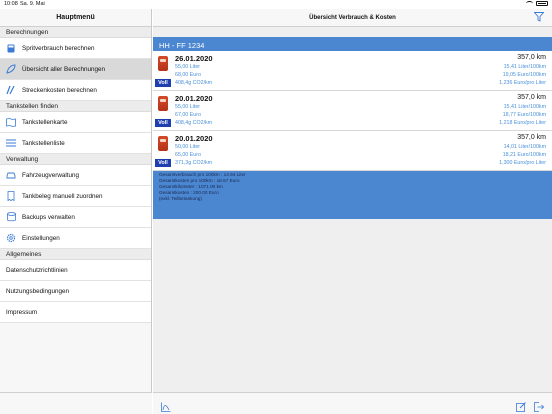 The width and height of the screenshot is (552, 414). What do you see at coordinates (11, 4) in the screenshot?
I see `status-time: 10:08` at bounding box center [11, 4].